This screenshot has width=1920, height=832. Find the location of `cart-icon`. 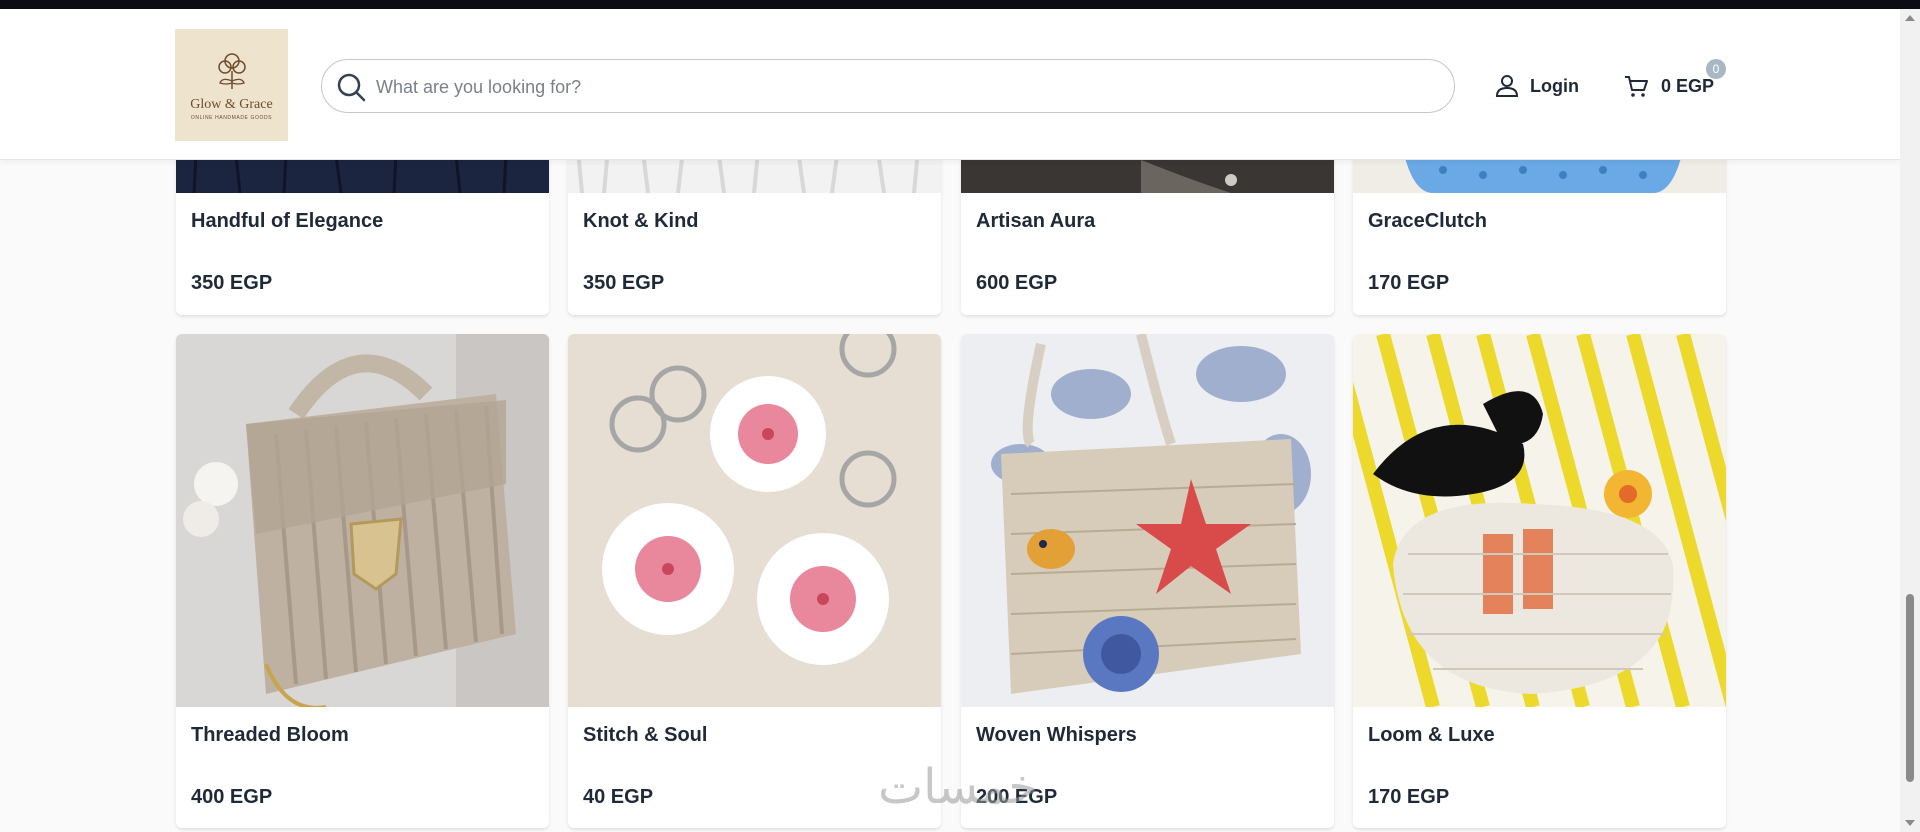

cart-icon is located at coordinates (1636, 86).